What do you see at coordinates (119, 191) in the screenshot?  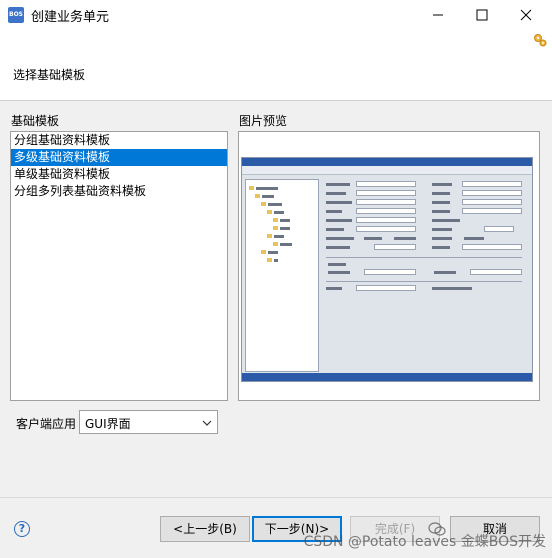 I see `list-item: 分组多列表基础资料模板` at bounding box center [119, 191].